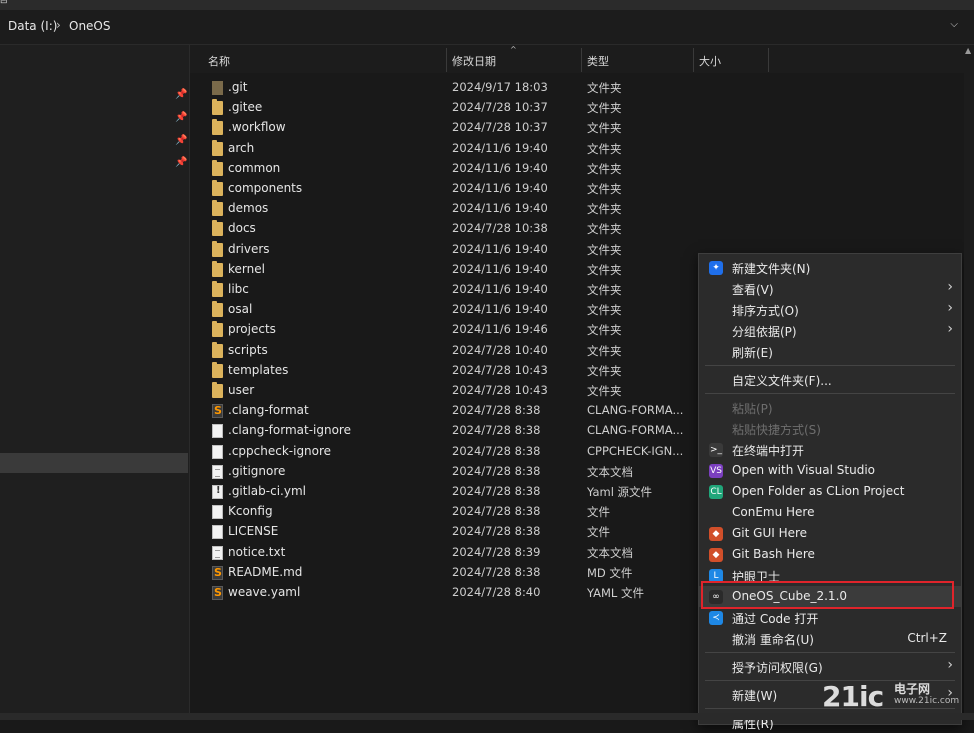  What do you see at coordinates (217, 451) in the screenshot?
I see `file-icon` at bounding box center [217, 451].